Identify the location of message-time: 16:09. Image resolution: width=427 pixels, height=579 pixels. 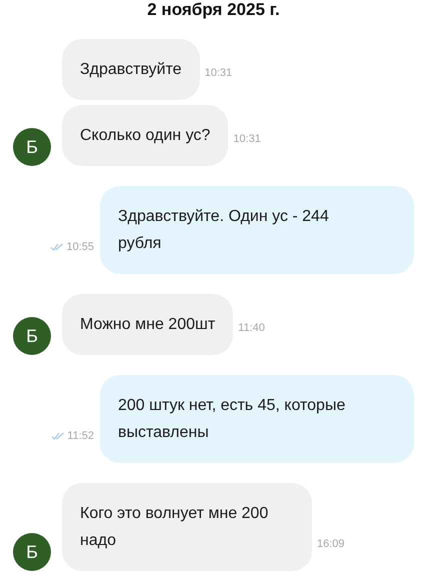
(331, 544).